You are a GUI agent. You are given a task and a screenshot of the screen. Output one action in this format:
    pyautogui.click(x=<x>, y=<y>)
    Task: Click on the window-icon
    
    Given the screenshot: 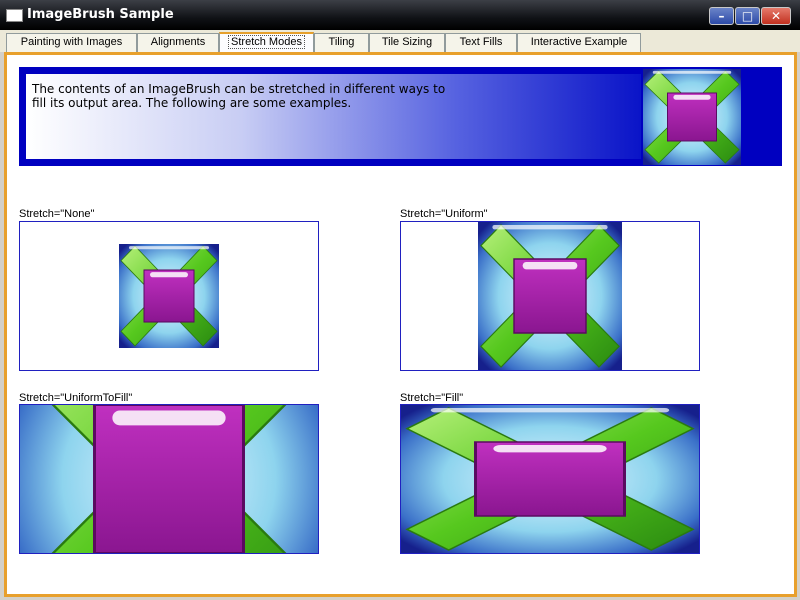 What is the action you would take?
    pyautogui.click(x=14, y=15)
    